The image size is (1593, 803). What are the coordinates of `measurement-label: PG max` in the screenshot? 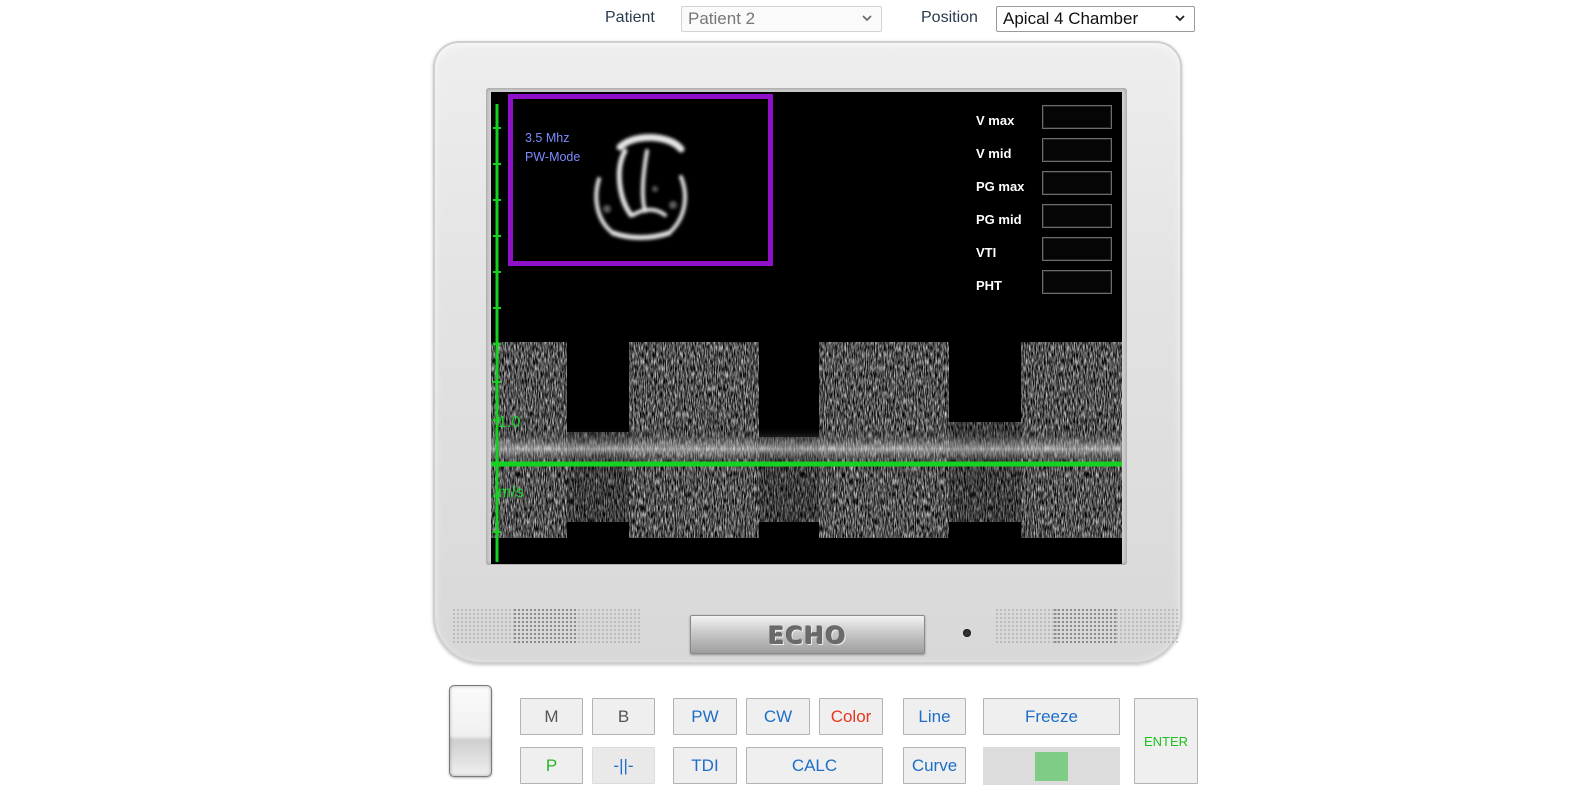 It's located at (1000, 186).